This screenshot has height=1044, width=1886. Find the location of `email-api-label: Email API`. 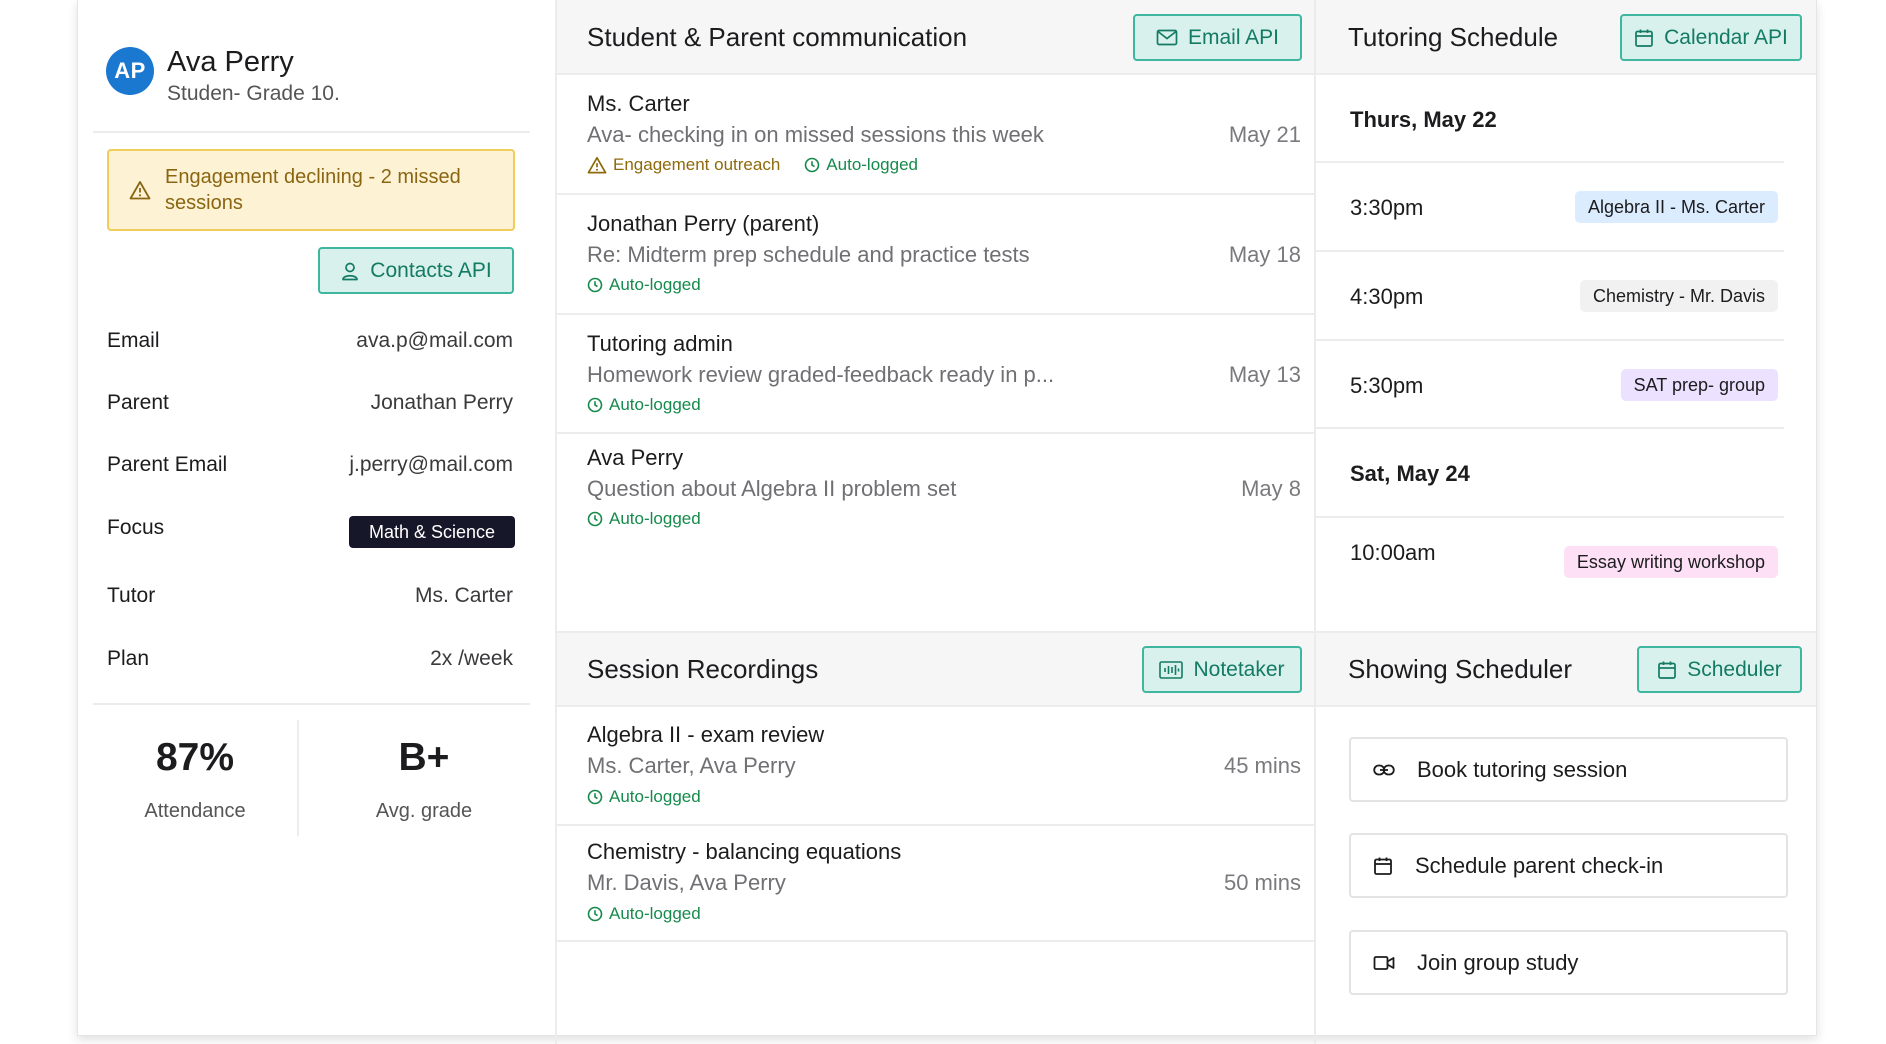

email-api-label: Email API is located at coordinates (1233, 37).